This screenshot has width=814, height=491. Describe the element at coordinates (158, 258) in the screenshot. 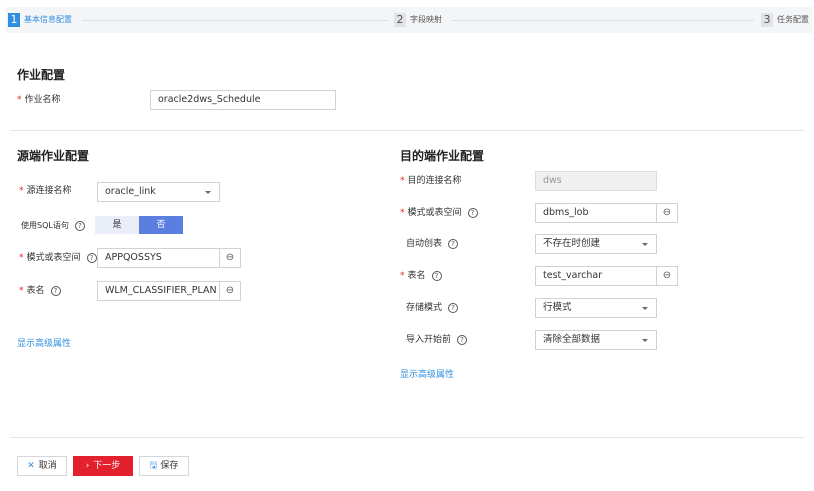

I see `source-schema-input: APPQOSSYS` at that location.